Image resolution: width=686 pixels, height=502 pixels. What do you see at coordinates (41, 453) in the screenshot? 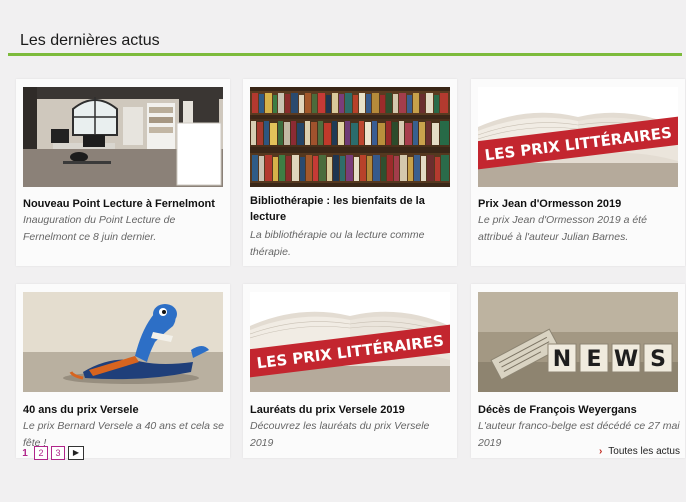
I see `page-link-2: 2` at bounding box center [41, 453].